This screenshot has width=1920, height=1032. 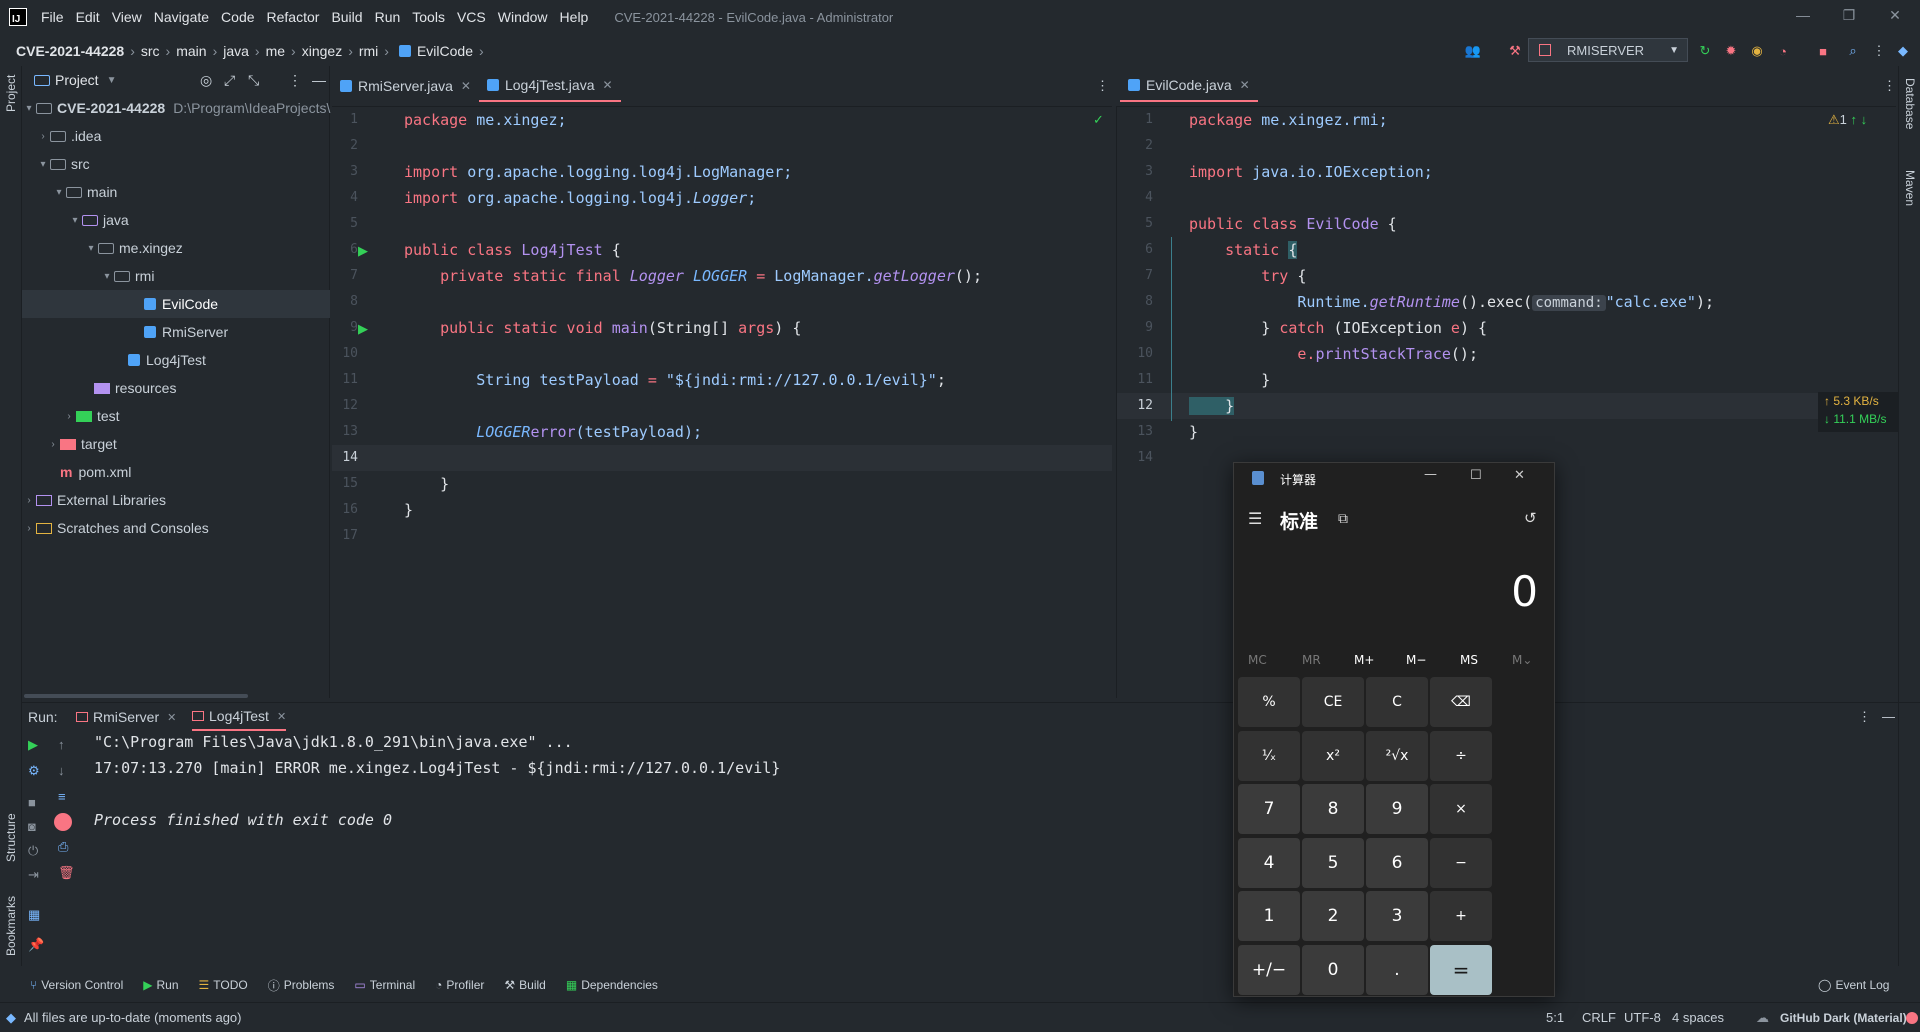 I want to click on pin-icon: 📌, so click(x=36, y=945).